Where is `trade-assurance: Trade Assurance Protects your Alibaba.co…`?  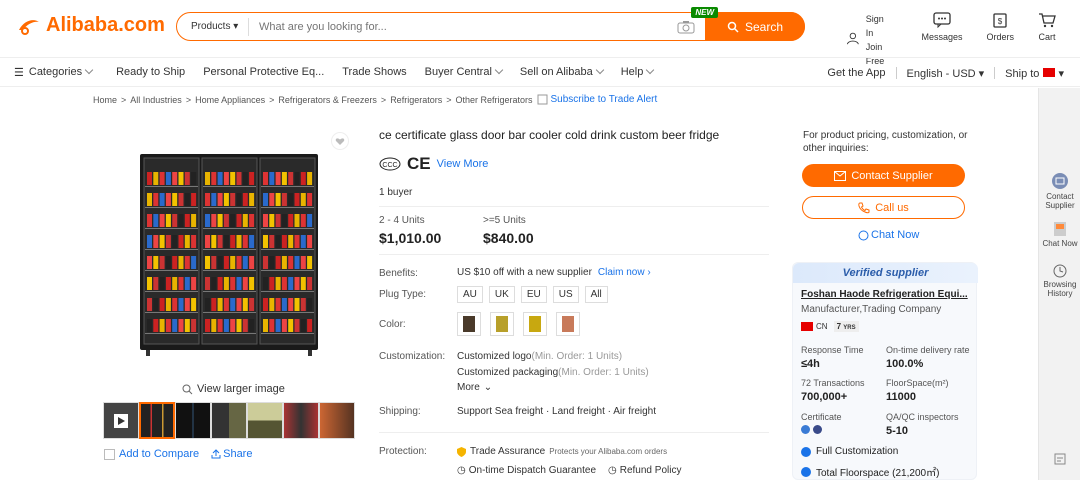
trade-assurance: Trade Assurance Protects your Alibaba.co… is located at coordinates (562, 451).